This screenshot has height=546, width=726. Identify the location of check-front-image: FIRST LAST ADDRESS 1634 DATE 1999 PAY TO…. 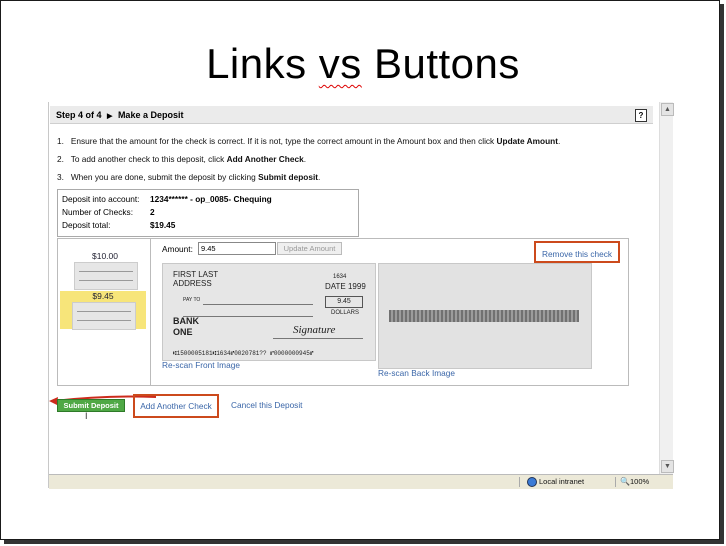
(269, 312).